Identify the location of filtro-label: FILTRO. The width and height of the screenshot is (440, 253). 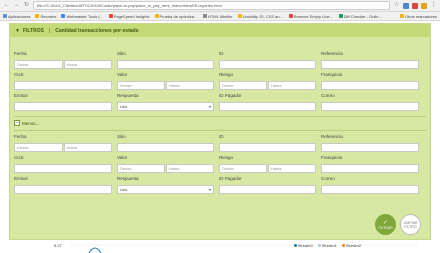
(410, 226).